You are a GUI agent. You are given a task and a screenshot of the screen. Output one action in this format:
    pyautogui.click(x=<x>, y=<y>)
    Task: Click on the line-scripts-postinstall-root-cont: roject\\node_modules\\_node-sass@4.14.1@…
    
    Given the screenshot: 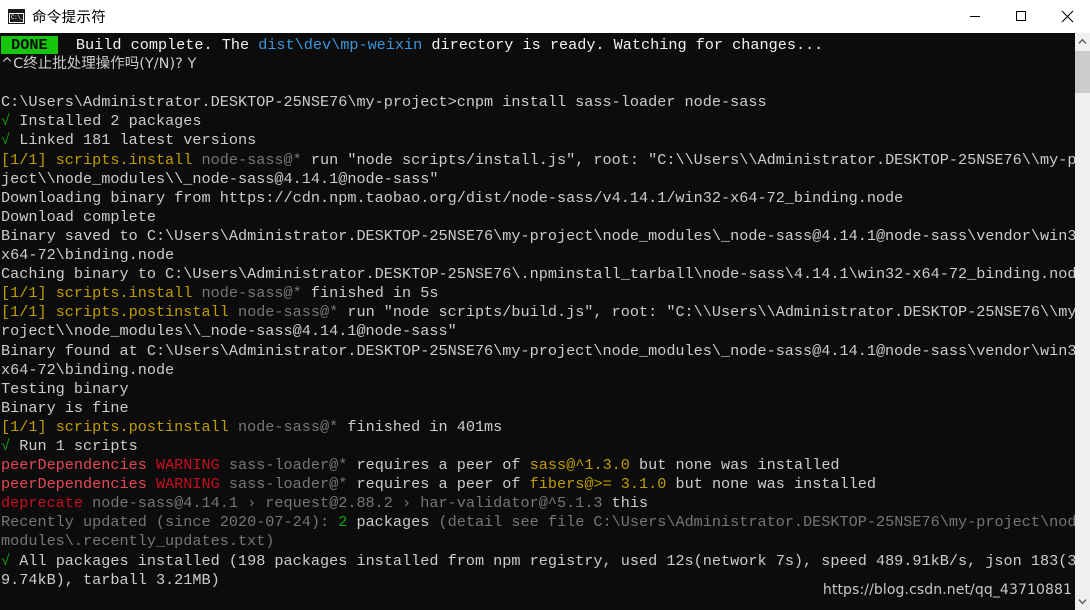 What is the action you would take?
    pyautogui.click(x=537, y=331)
    